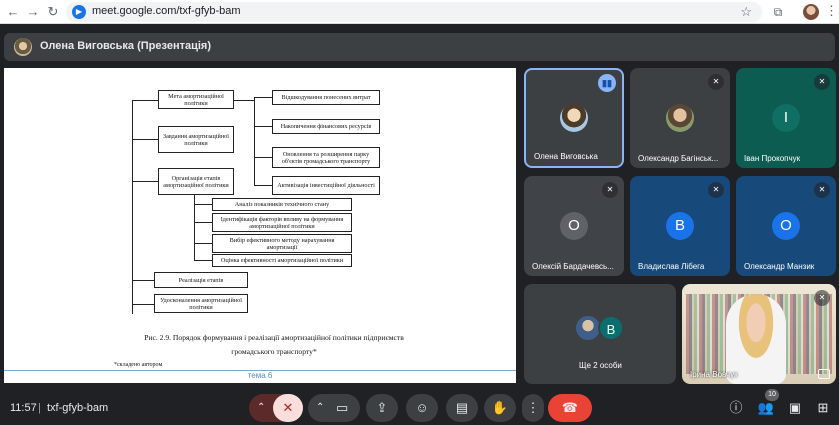 The image size is (839, 425). I want to click on box-goal: Мета амортизаційної політики, so click(196, 99).